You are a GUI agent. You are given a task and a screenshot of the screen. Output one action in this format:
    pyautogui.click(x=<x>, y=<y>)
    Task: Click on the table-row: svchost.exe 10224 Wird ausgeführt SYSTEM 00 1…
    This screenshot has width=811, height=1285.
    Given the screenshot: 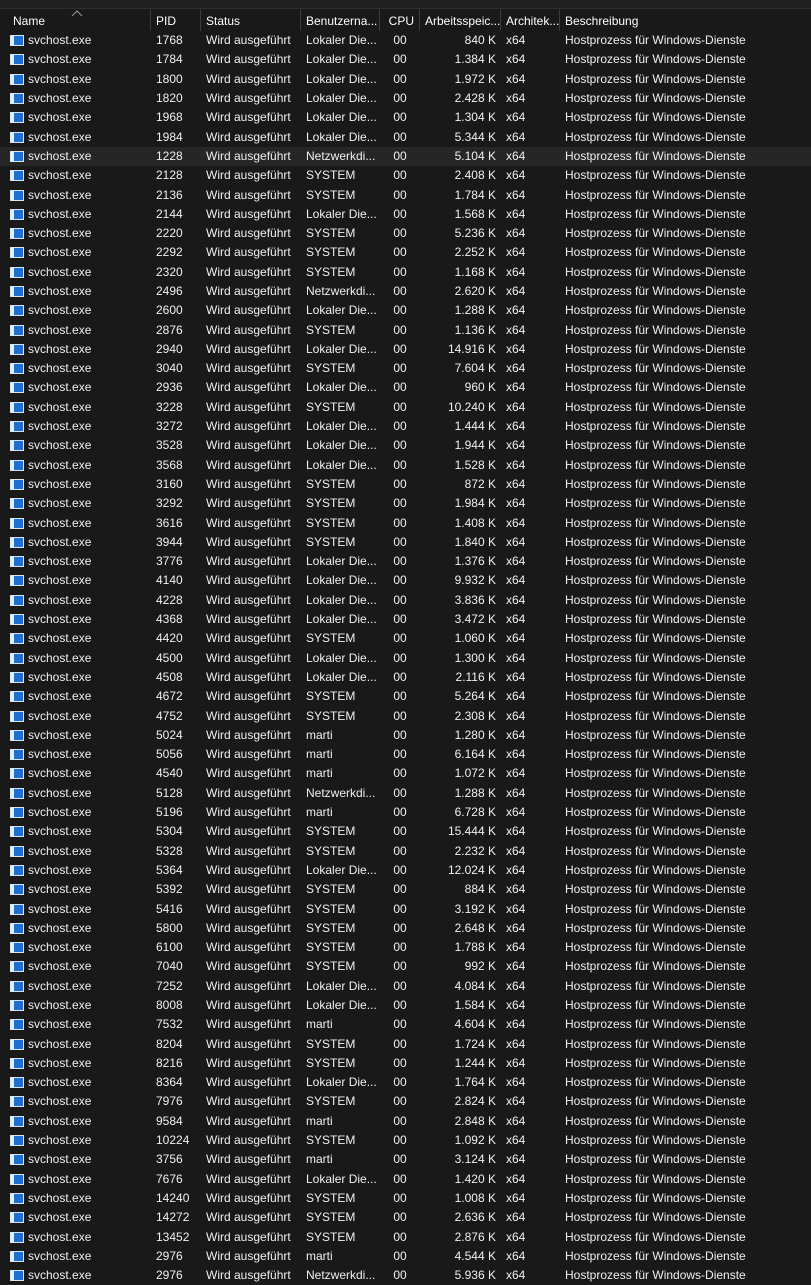 What is the action you would take?
    pyautogui.click(x=405, y=1140)
    